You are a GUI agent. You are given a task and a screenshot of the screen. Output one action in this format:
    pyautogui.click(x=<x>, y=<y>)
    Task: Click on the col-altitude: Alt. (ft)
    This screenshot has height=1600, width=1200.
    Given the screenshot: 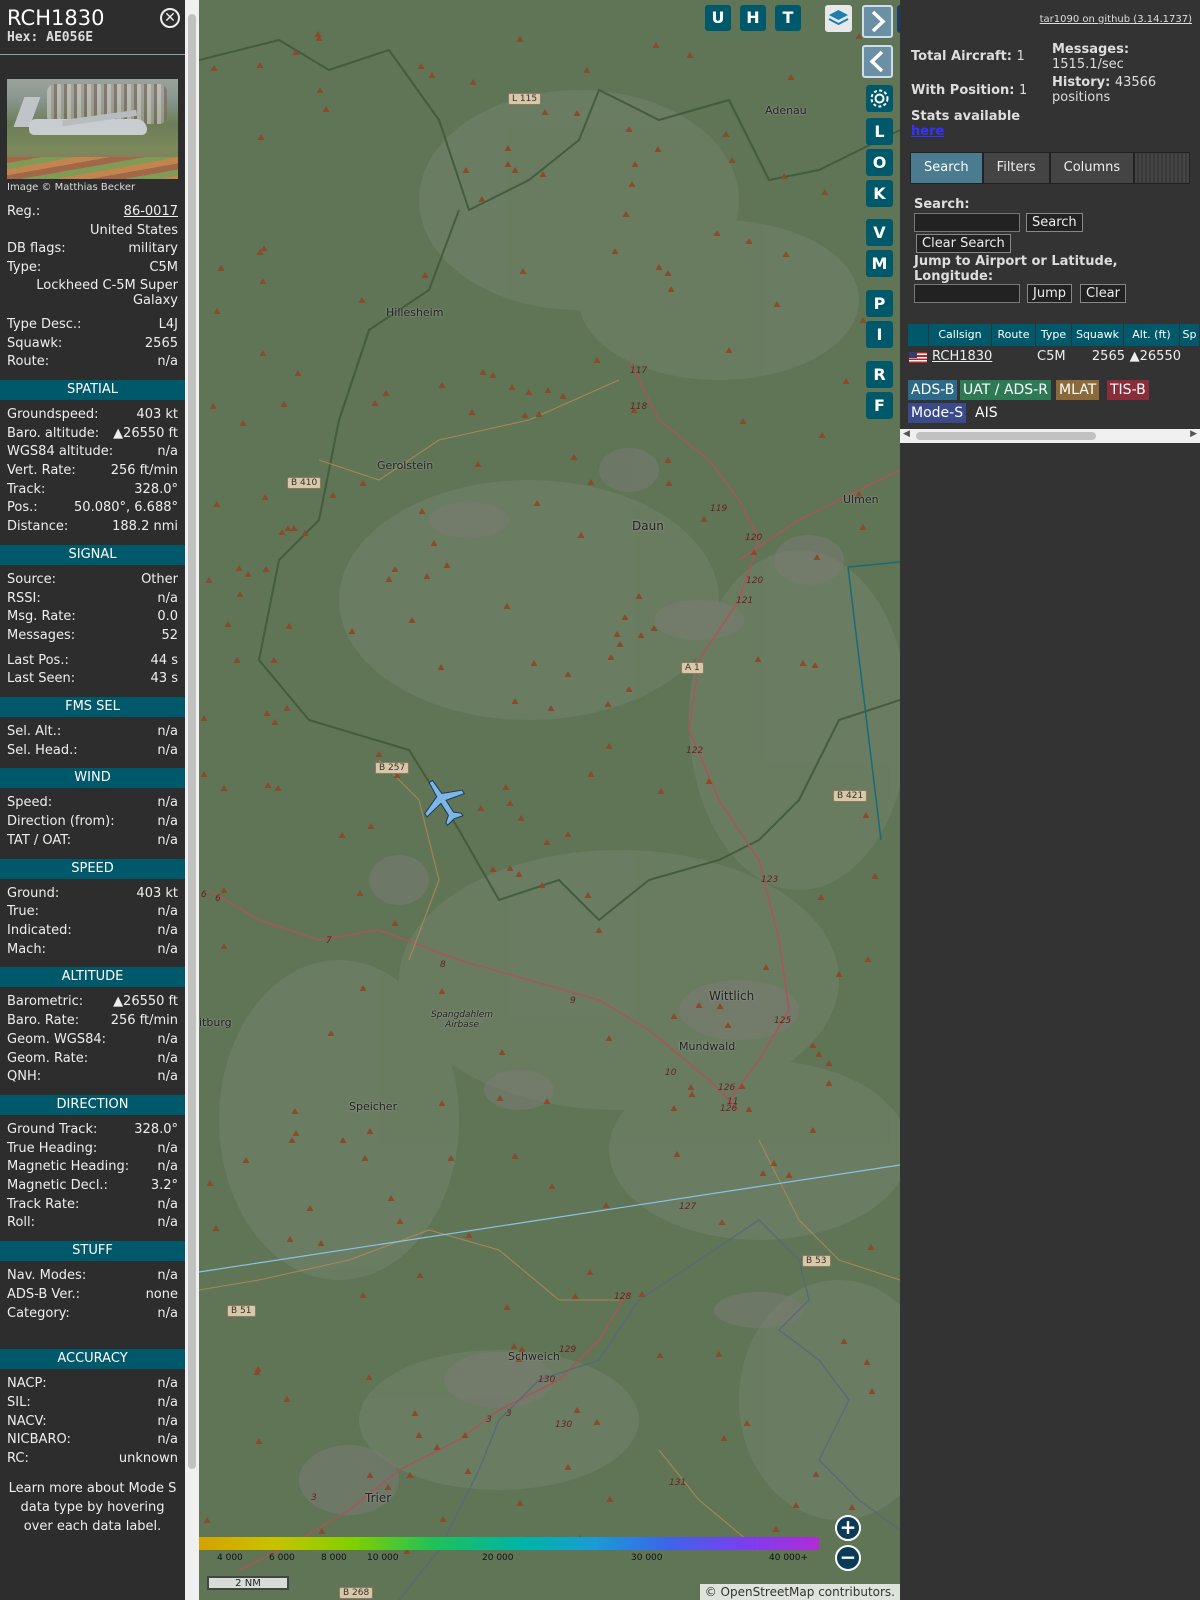 What is the action you would take?
    pyautogui.click(x=1152, y=335)
    